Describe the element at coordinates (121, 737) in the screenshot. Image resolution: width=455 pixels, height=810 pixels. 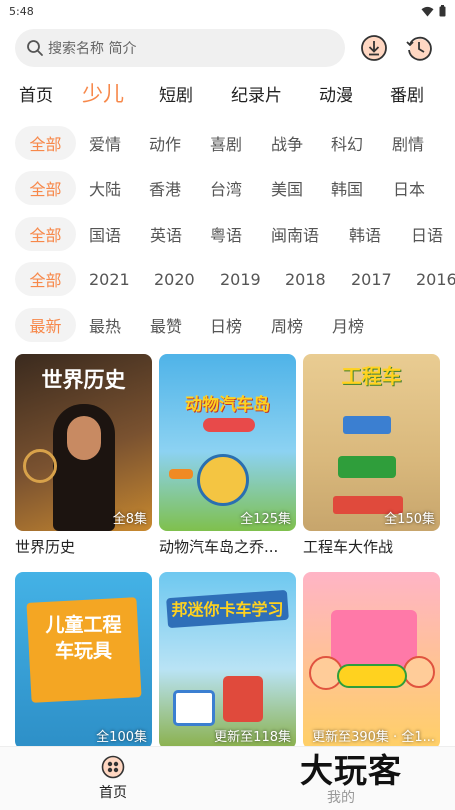
I see `episode-badge: 全100集` at that location.